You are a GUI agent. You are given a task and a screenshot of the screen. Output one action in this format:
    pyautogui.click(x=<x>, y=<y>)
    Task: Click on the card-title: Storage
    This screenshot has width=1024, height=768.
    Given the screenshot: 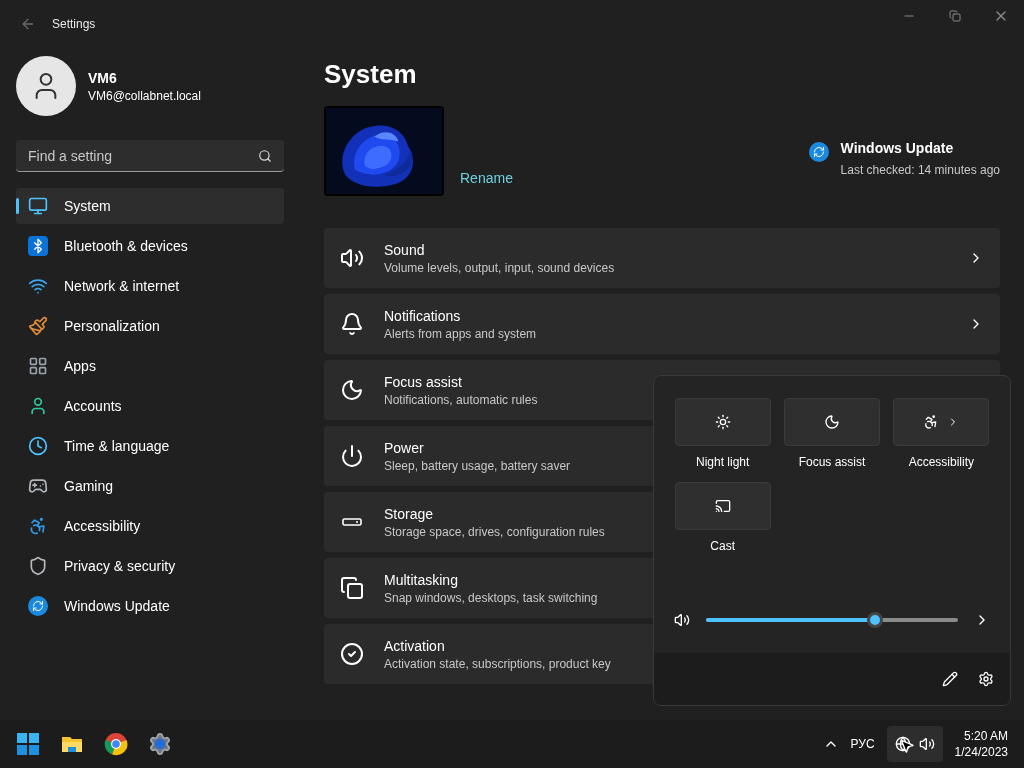 What is the action you would take?
    pyautogui.click(x=409, y=514)
    